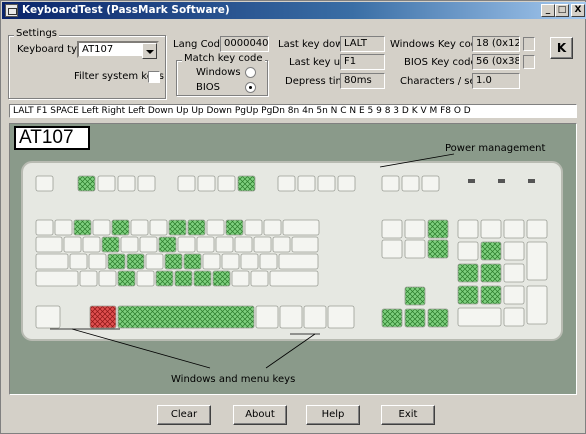  Describe the element at coordinates (315, 317) in the screenshot. I see `key-menu` at that location.